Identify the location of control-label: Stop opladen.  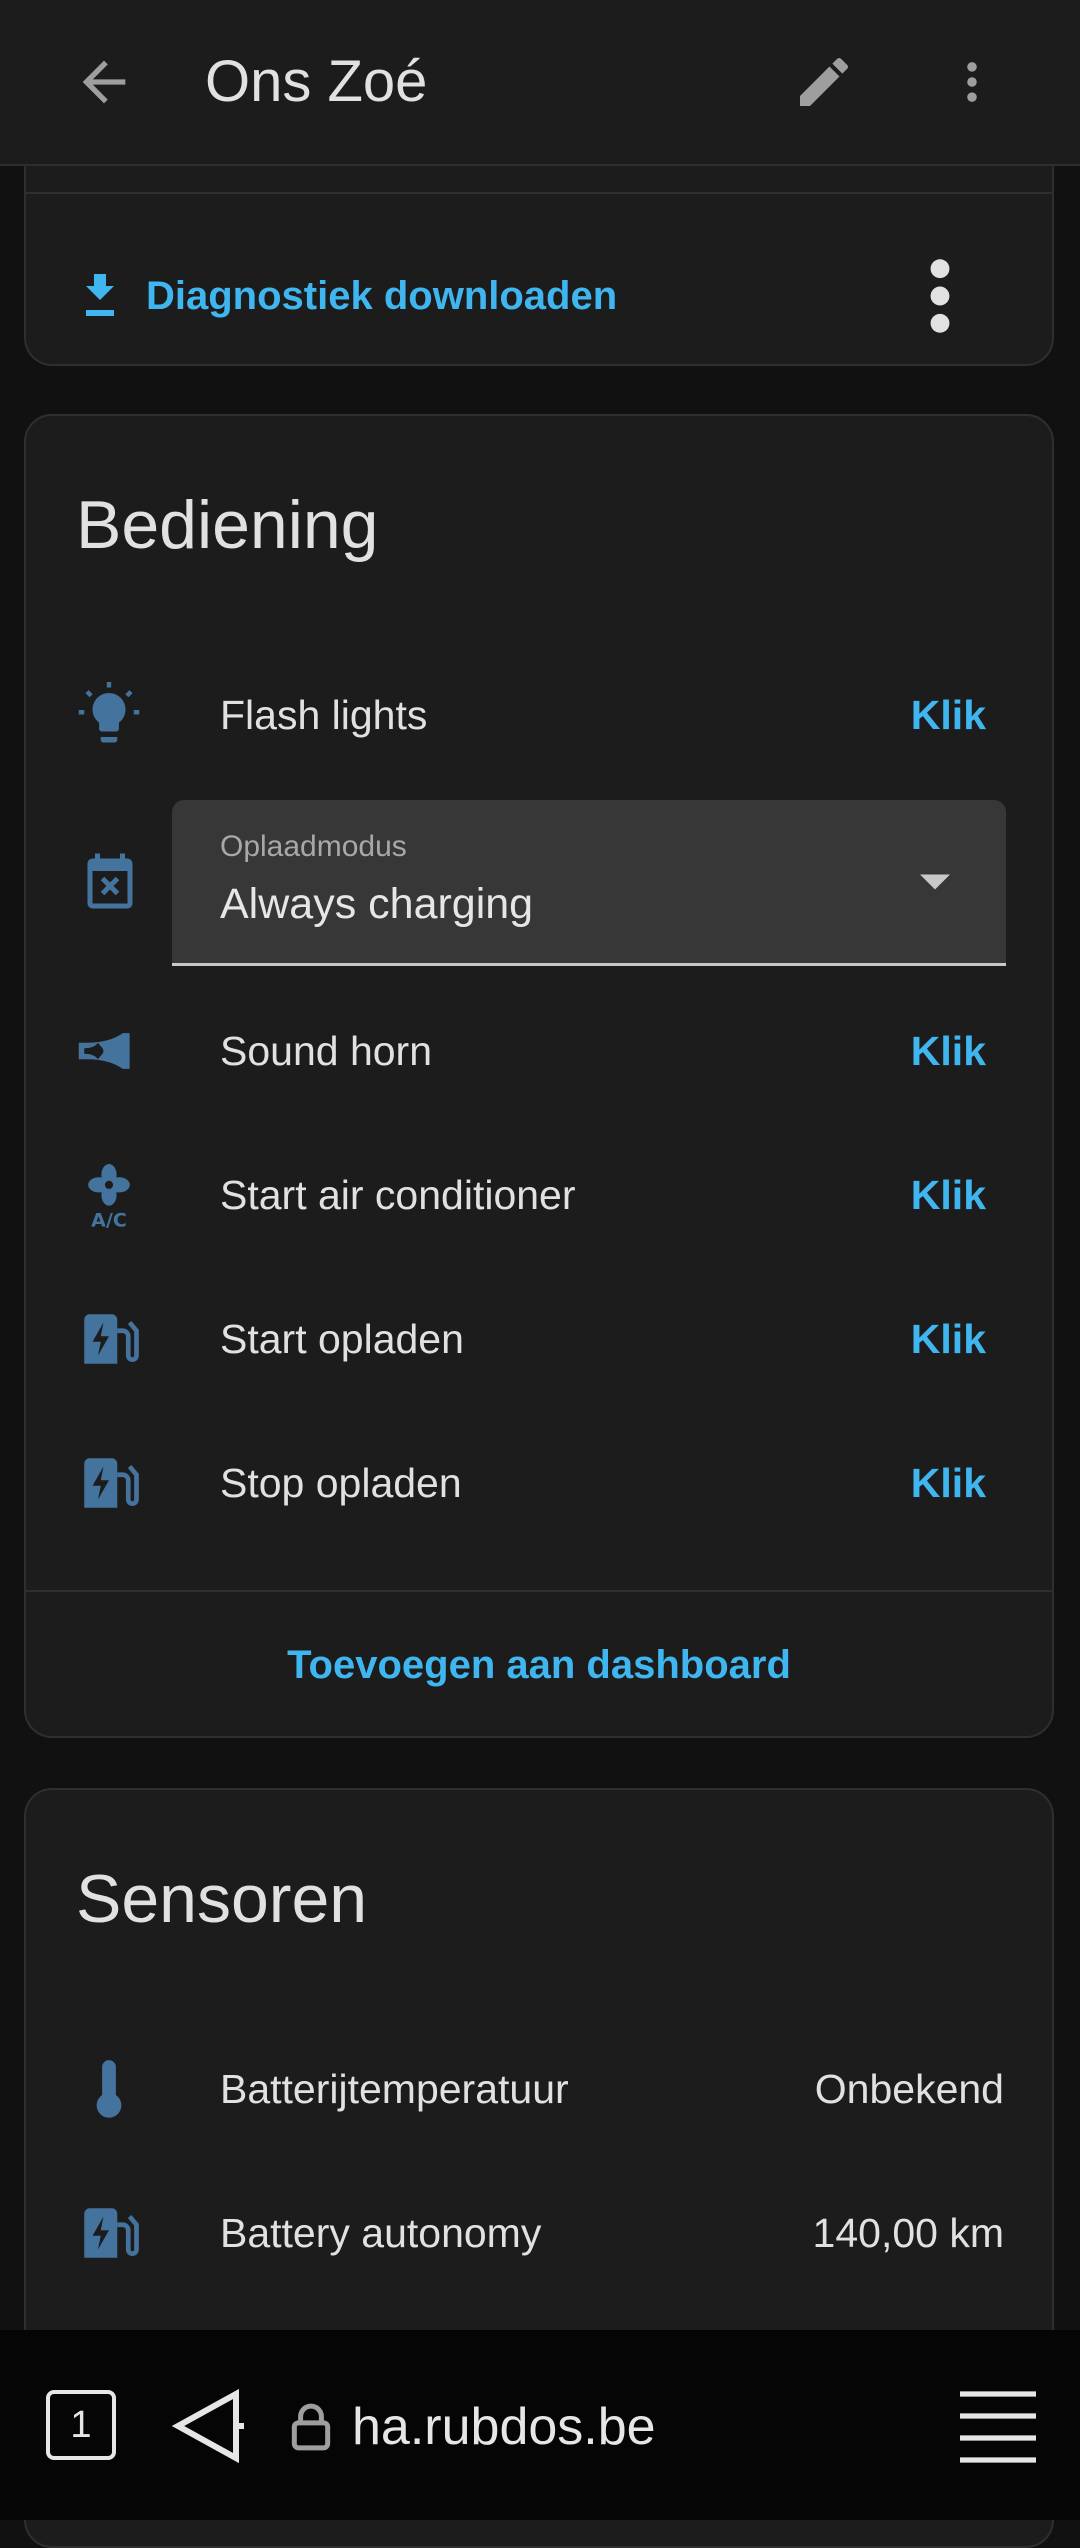
(341, 1483).